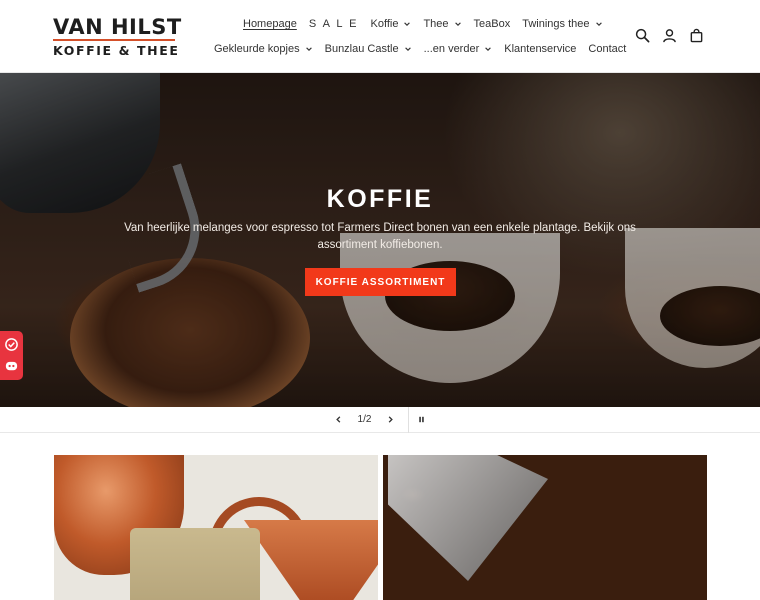 The width and height of the screenshot is (760, 600). I want to click on chat-icon, so click(11, 365).